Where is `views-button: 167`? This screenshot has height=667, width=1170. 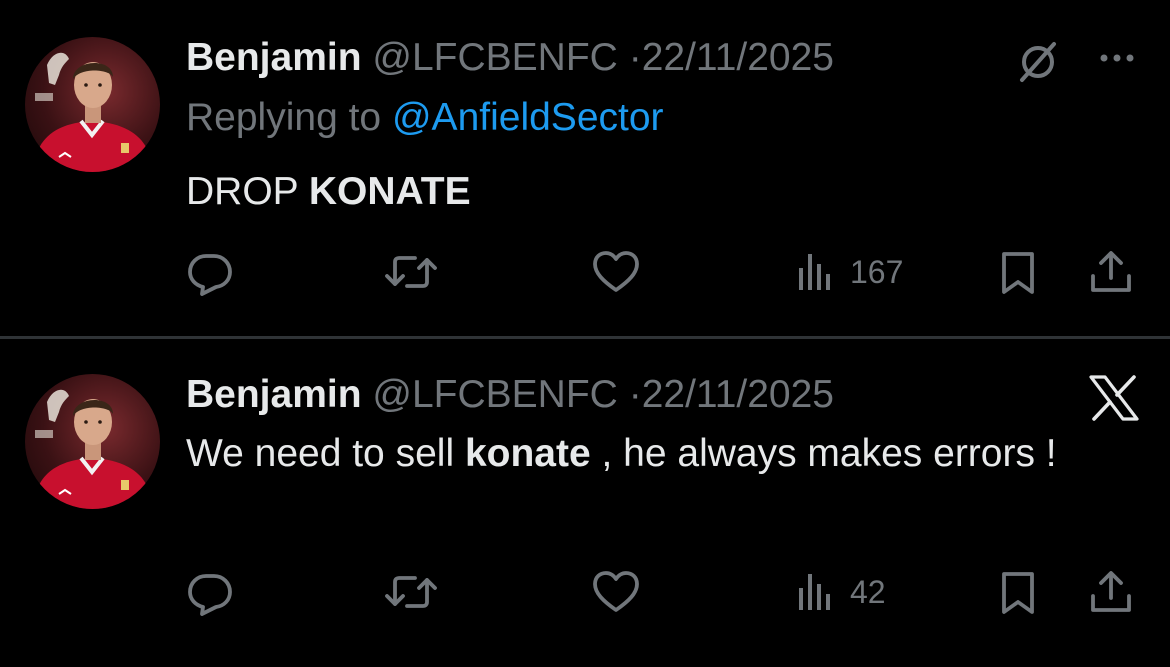
views-button: 167 is located at coordinates (849, 272).